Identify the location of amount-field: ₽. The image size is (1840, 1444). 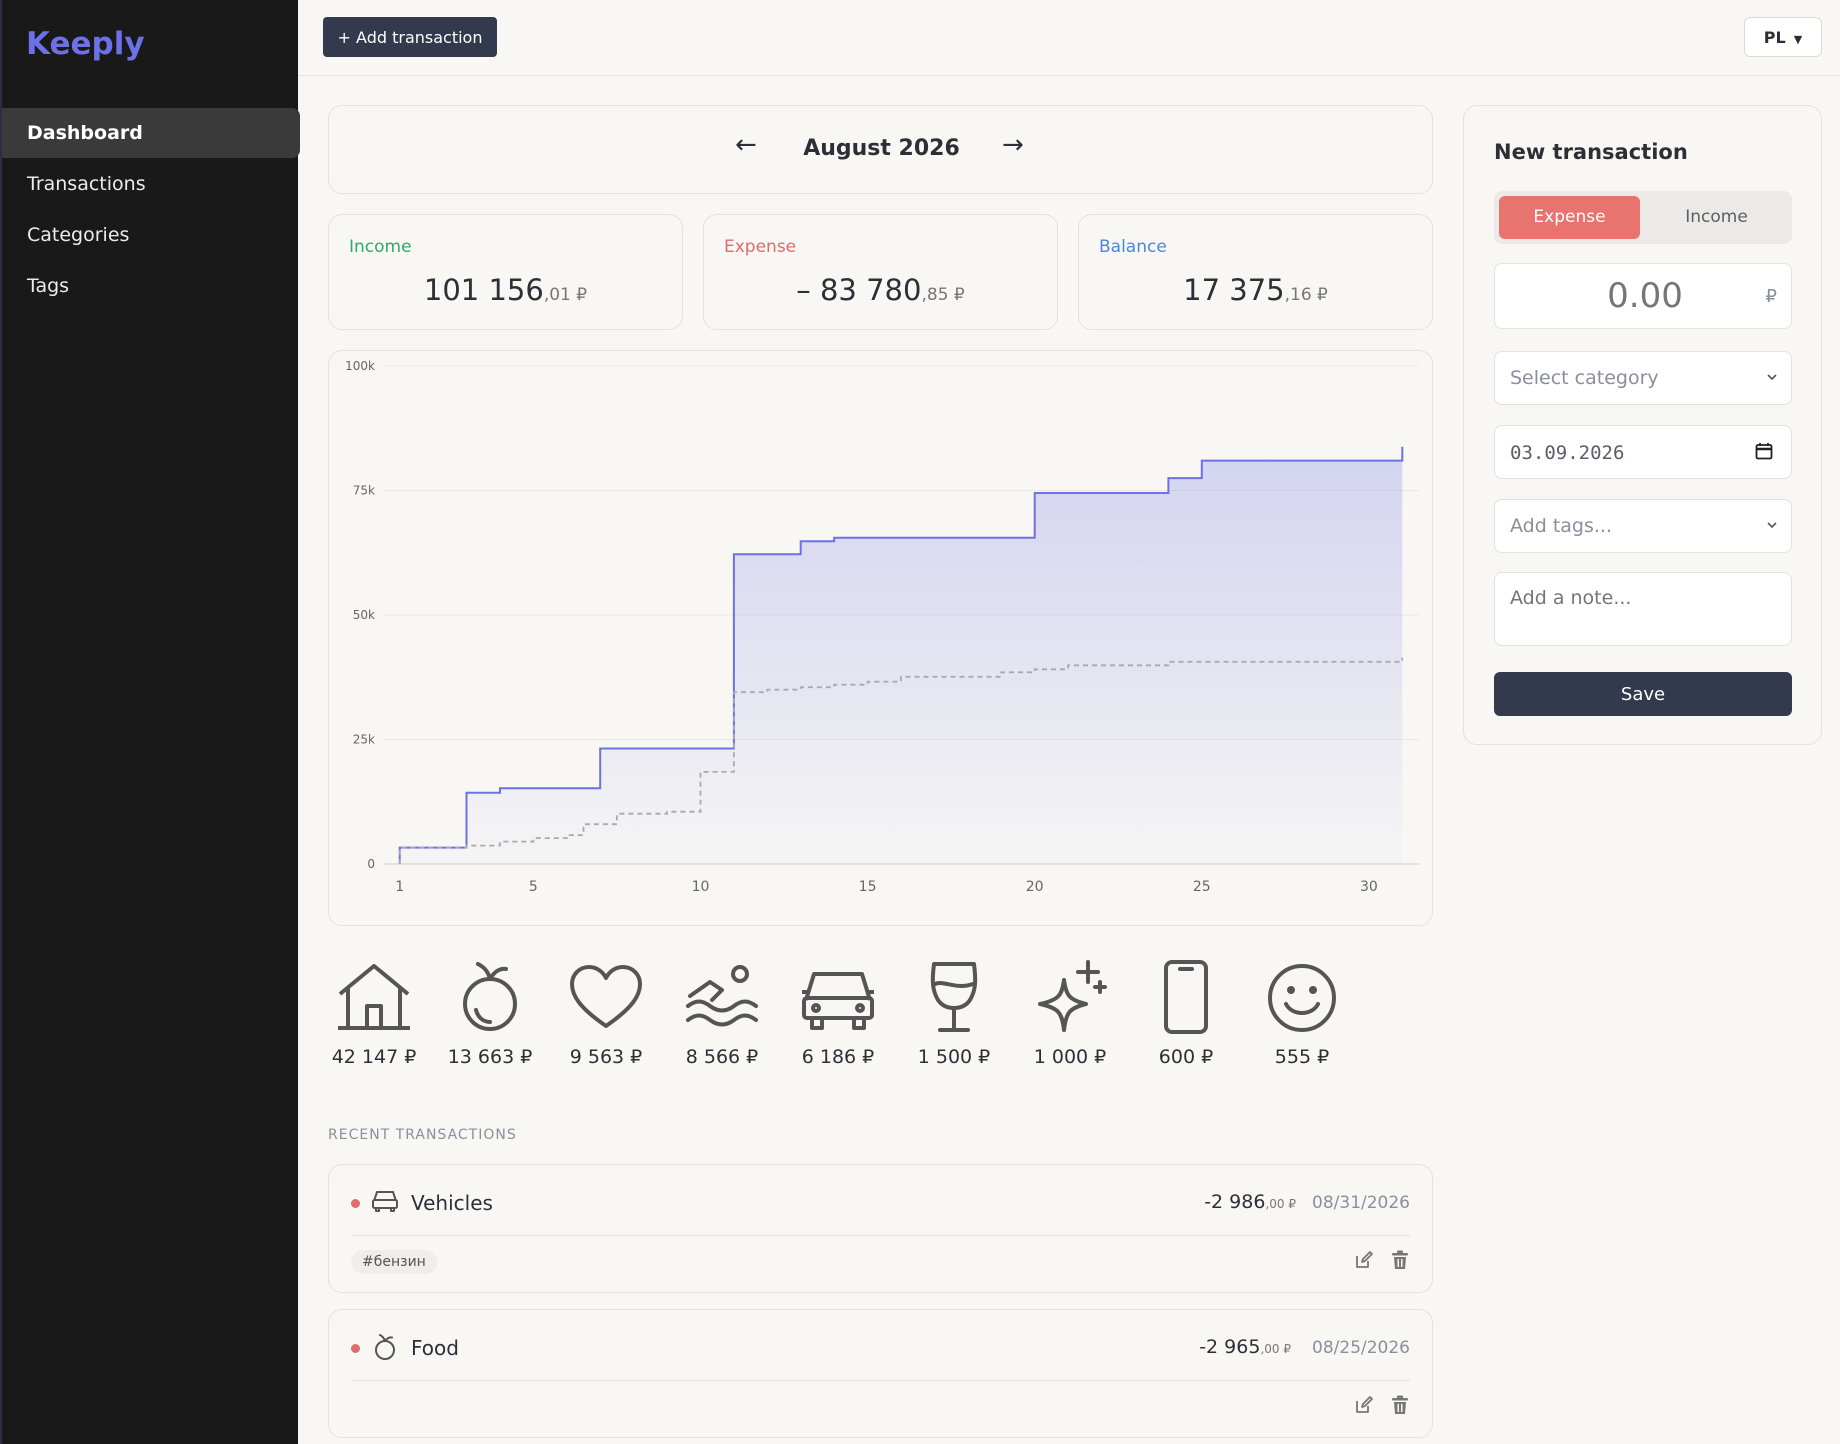
(1643, 296).